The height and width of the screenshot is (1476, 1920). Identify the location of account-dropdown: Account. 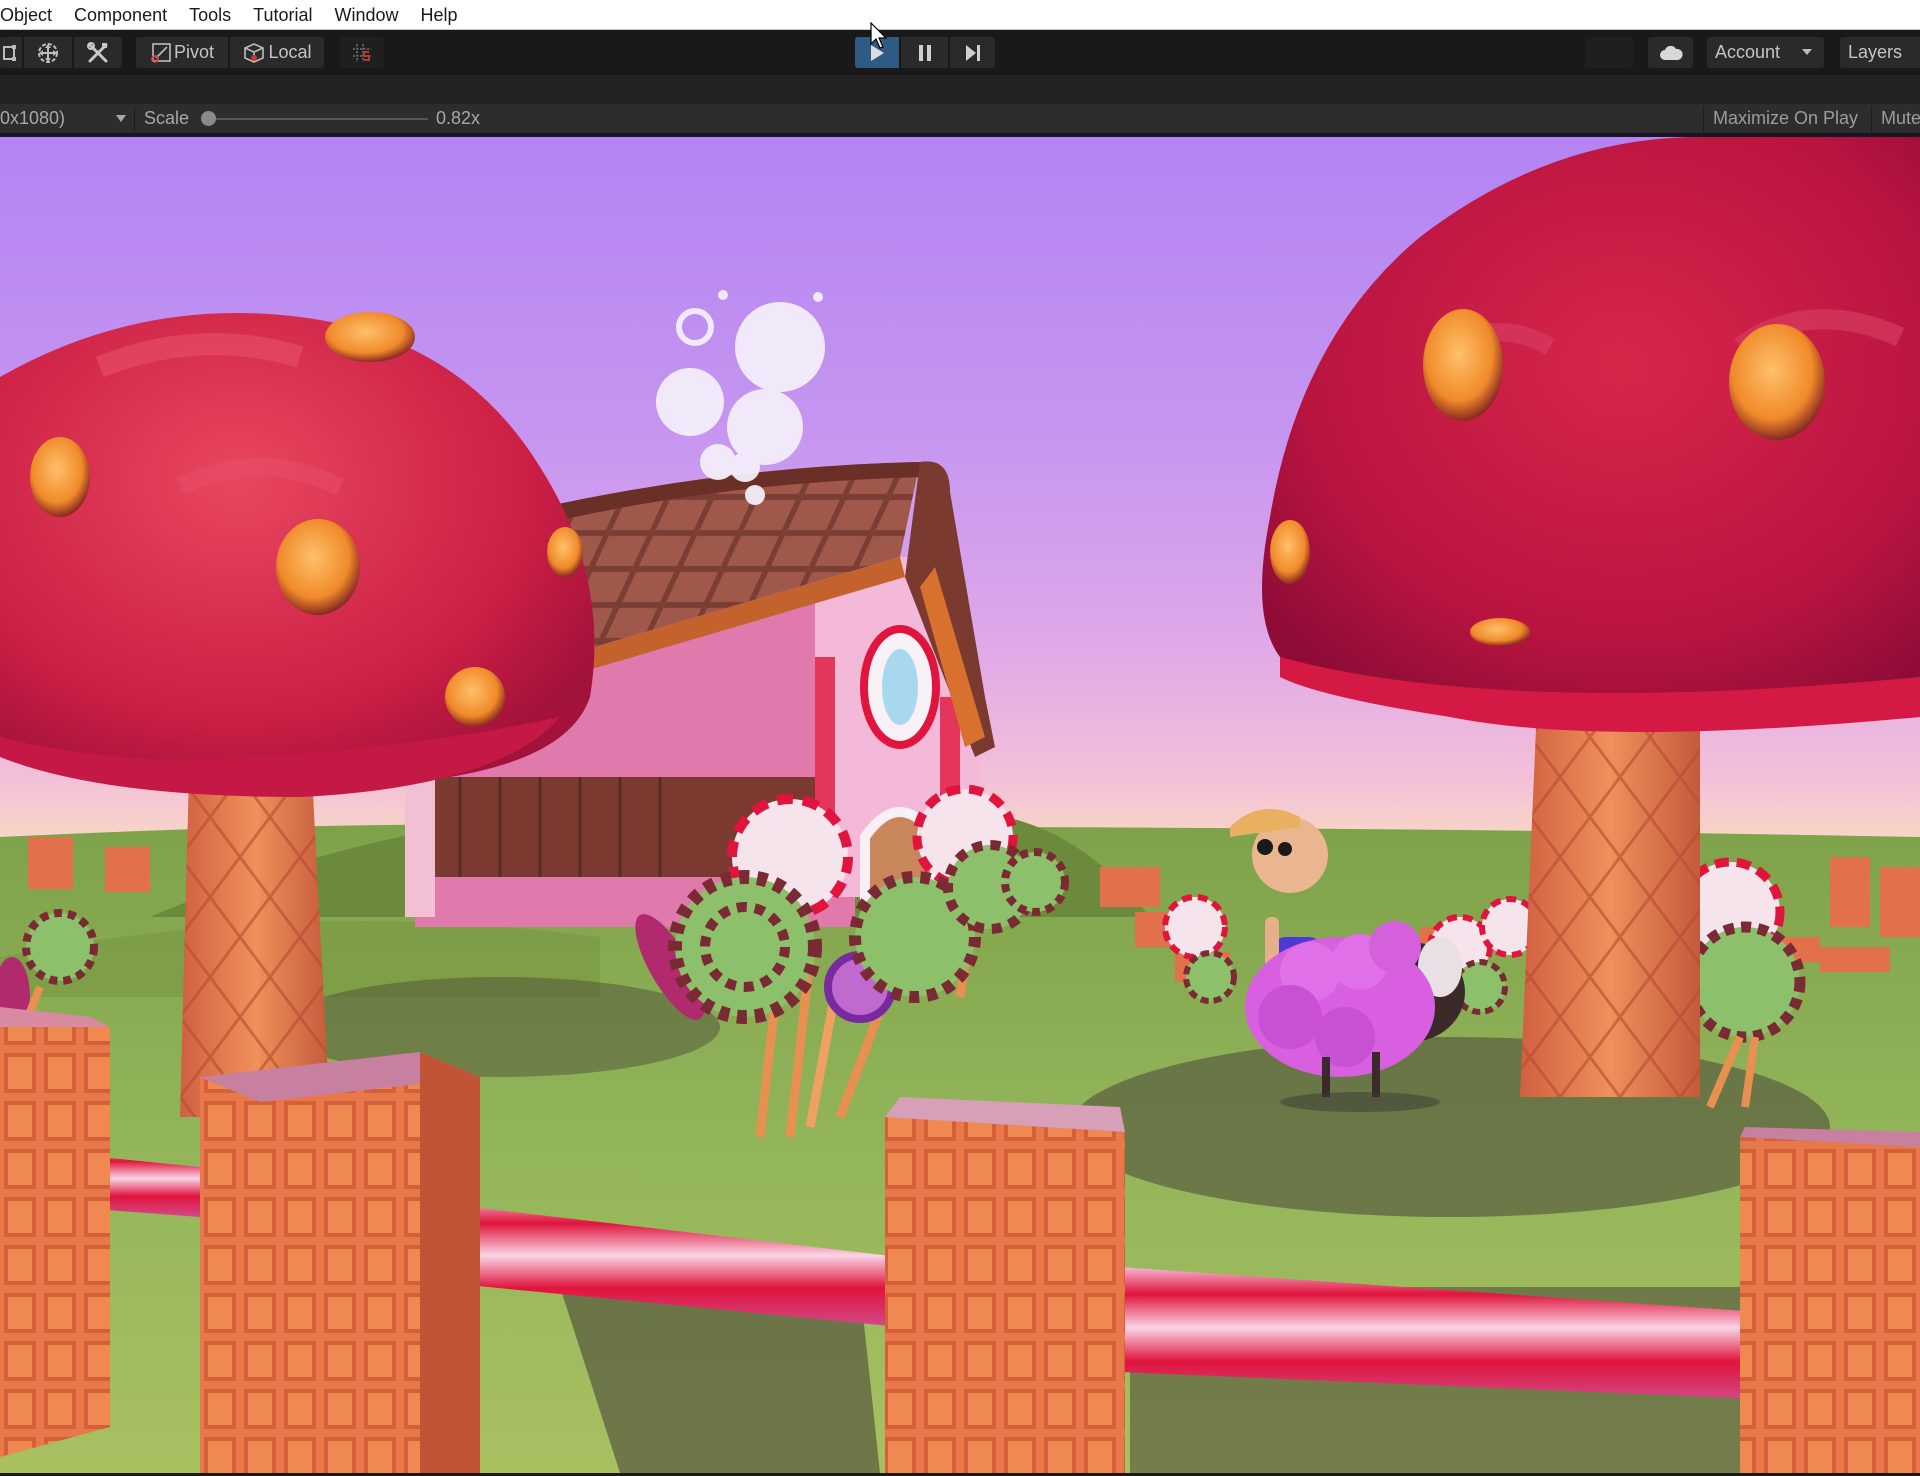
(1765, 52).